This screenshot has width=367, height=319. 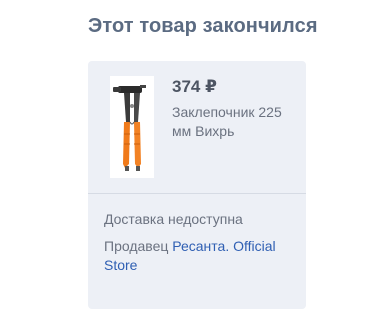 I want to click on product-name-link: Заклепочник 225 мм Вихрь, so click(x=236, y=122).